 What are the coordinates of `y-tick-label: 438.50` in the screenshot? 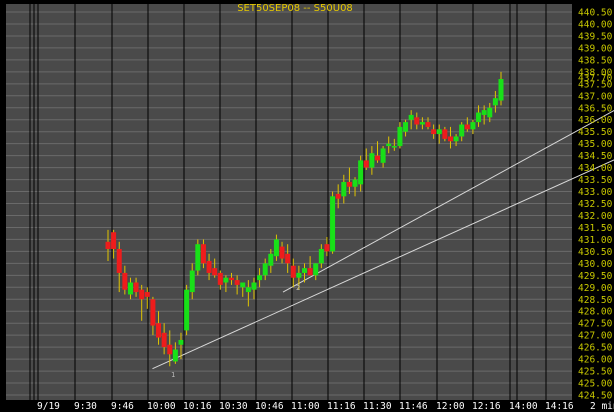 It's located at (595, 60).